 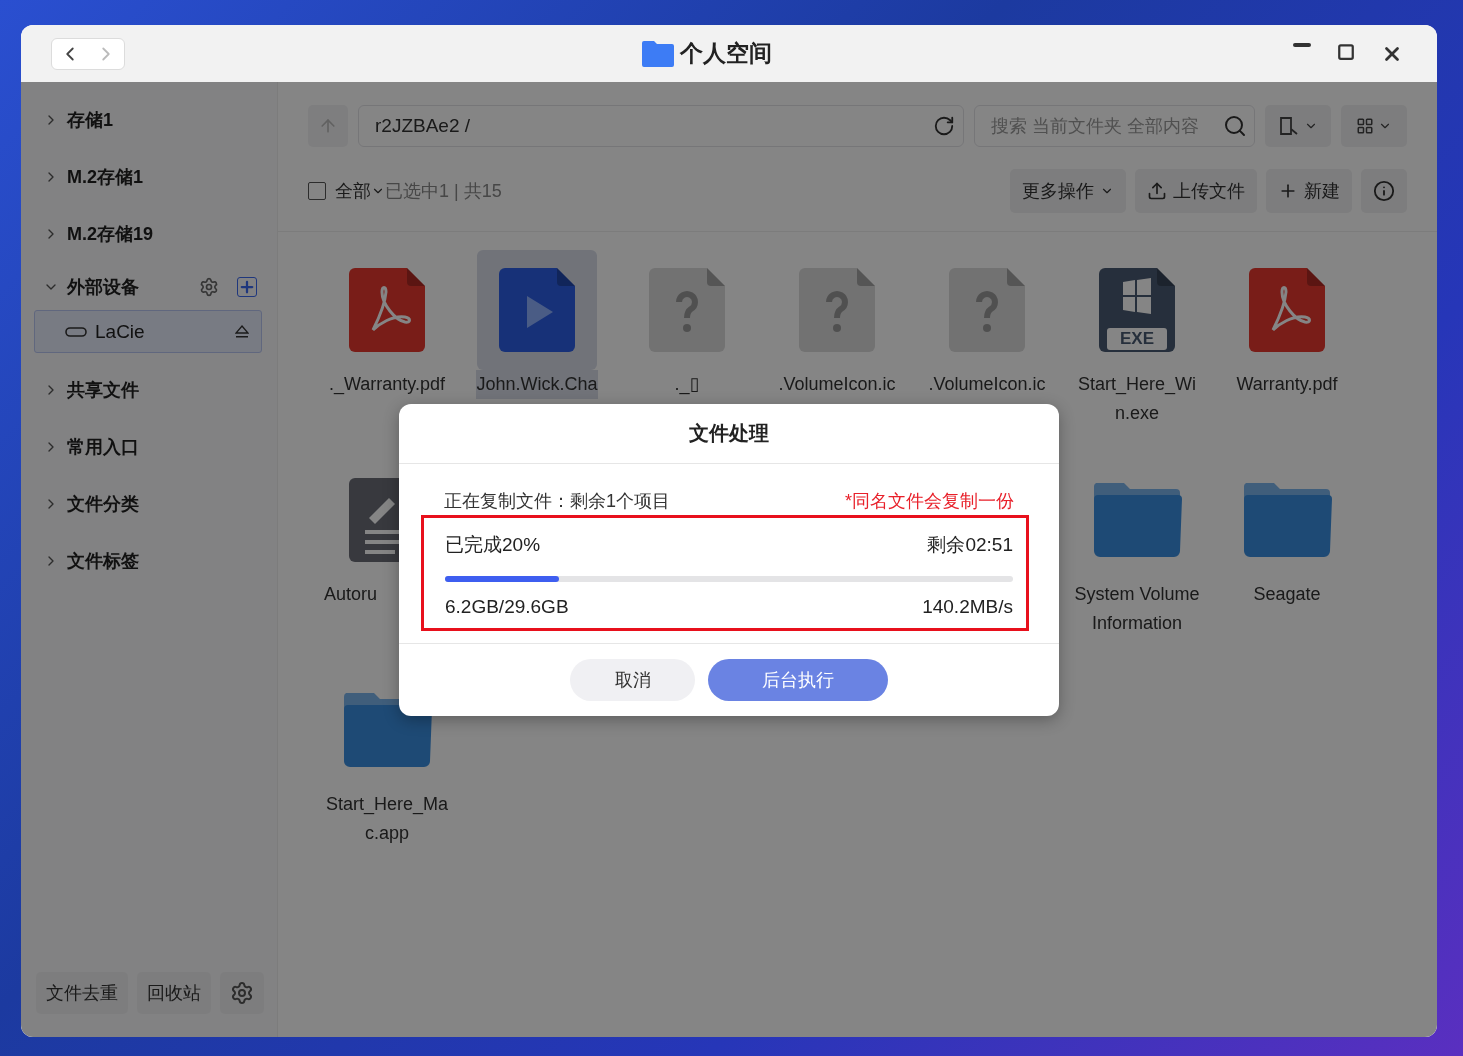 What do you see at coordinates (632, 680) in the screenshot?
I see `cancel-button: 取消` at bounding box center [632, 680].